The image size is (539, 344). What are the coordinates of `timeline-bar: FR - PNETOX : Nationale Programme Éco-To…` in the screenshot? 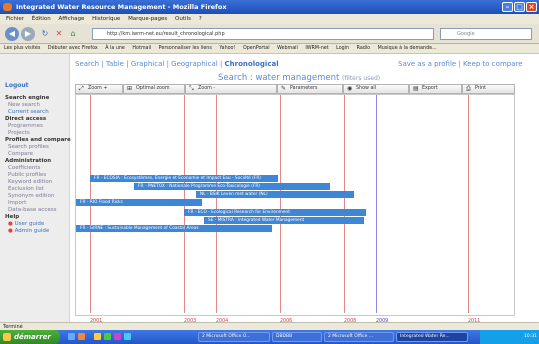 It's located at (232, 186).